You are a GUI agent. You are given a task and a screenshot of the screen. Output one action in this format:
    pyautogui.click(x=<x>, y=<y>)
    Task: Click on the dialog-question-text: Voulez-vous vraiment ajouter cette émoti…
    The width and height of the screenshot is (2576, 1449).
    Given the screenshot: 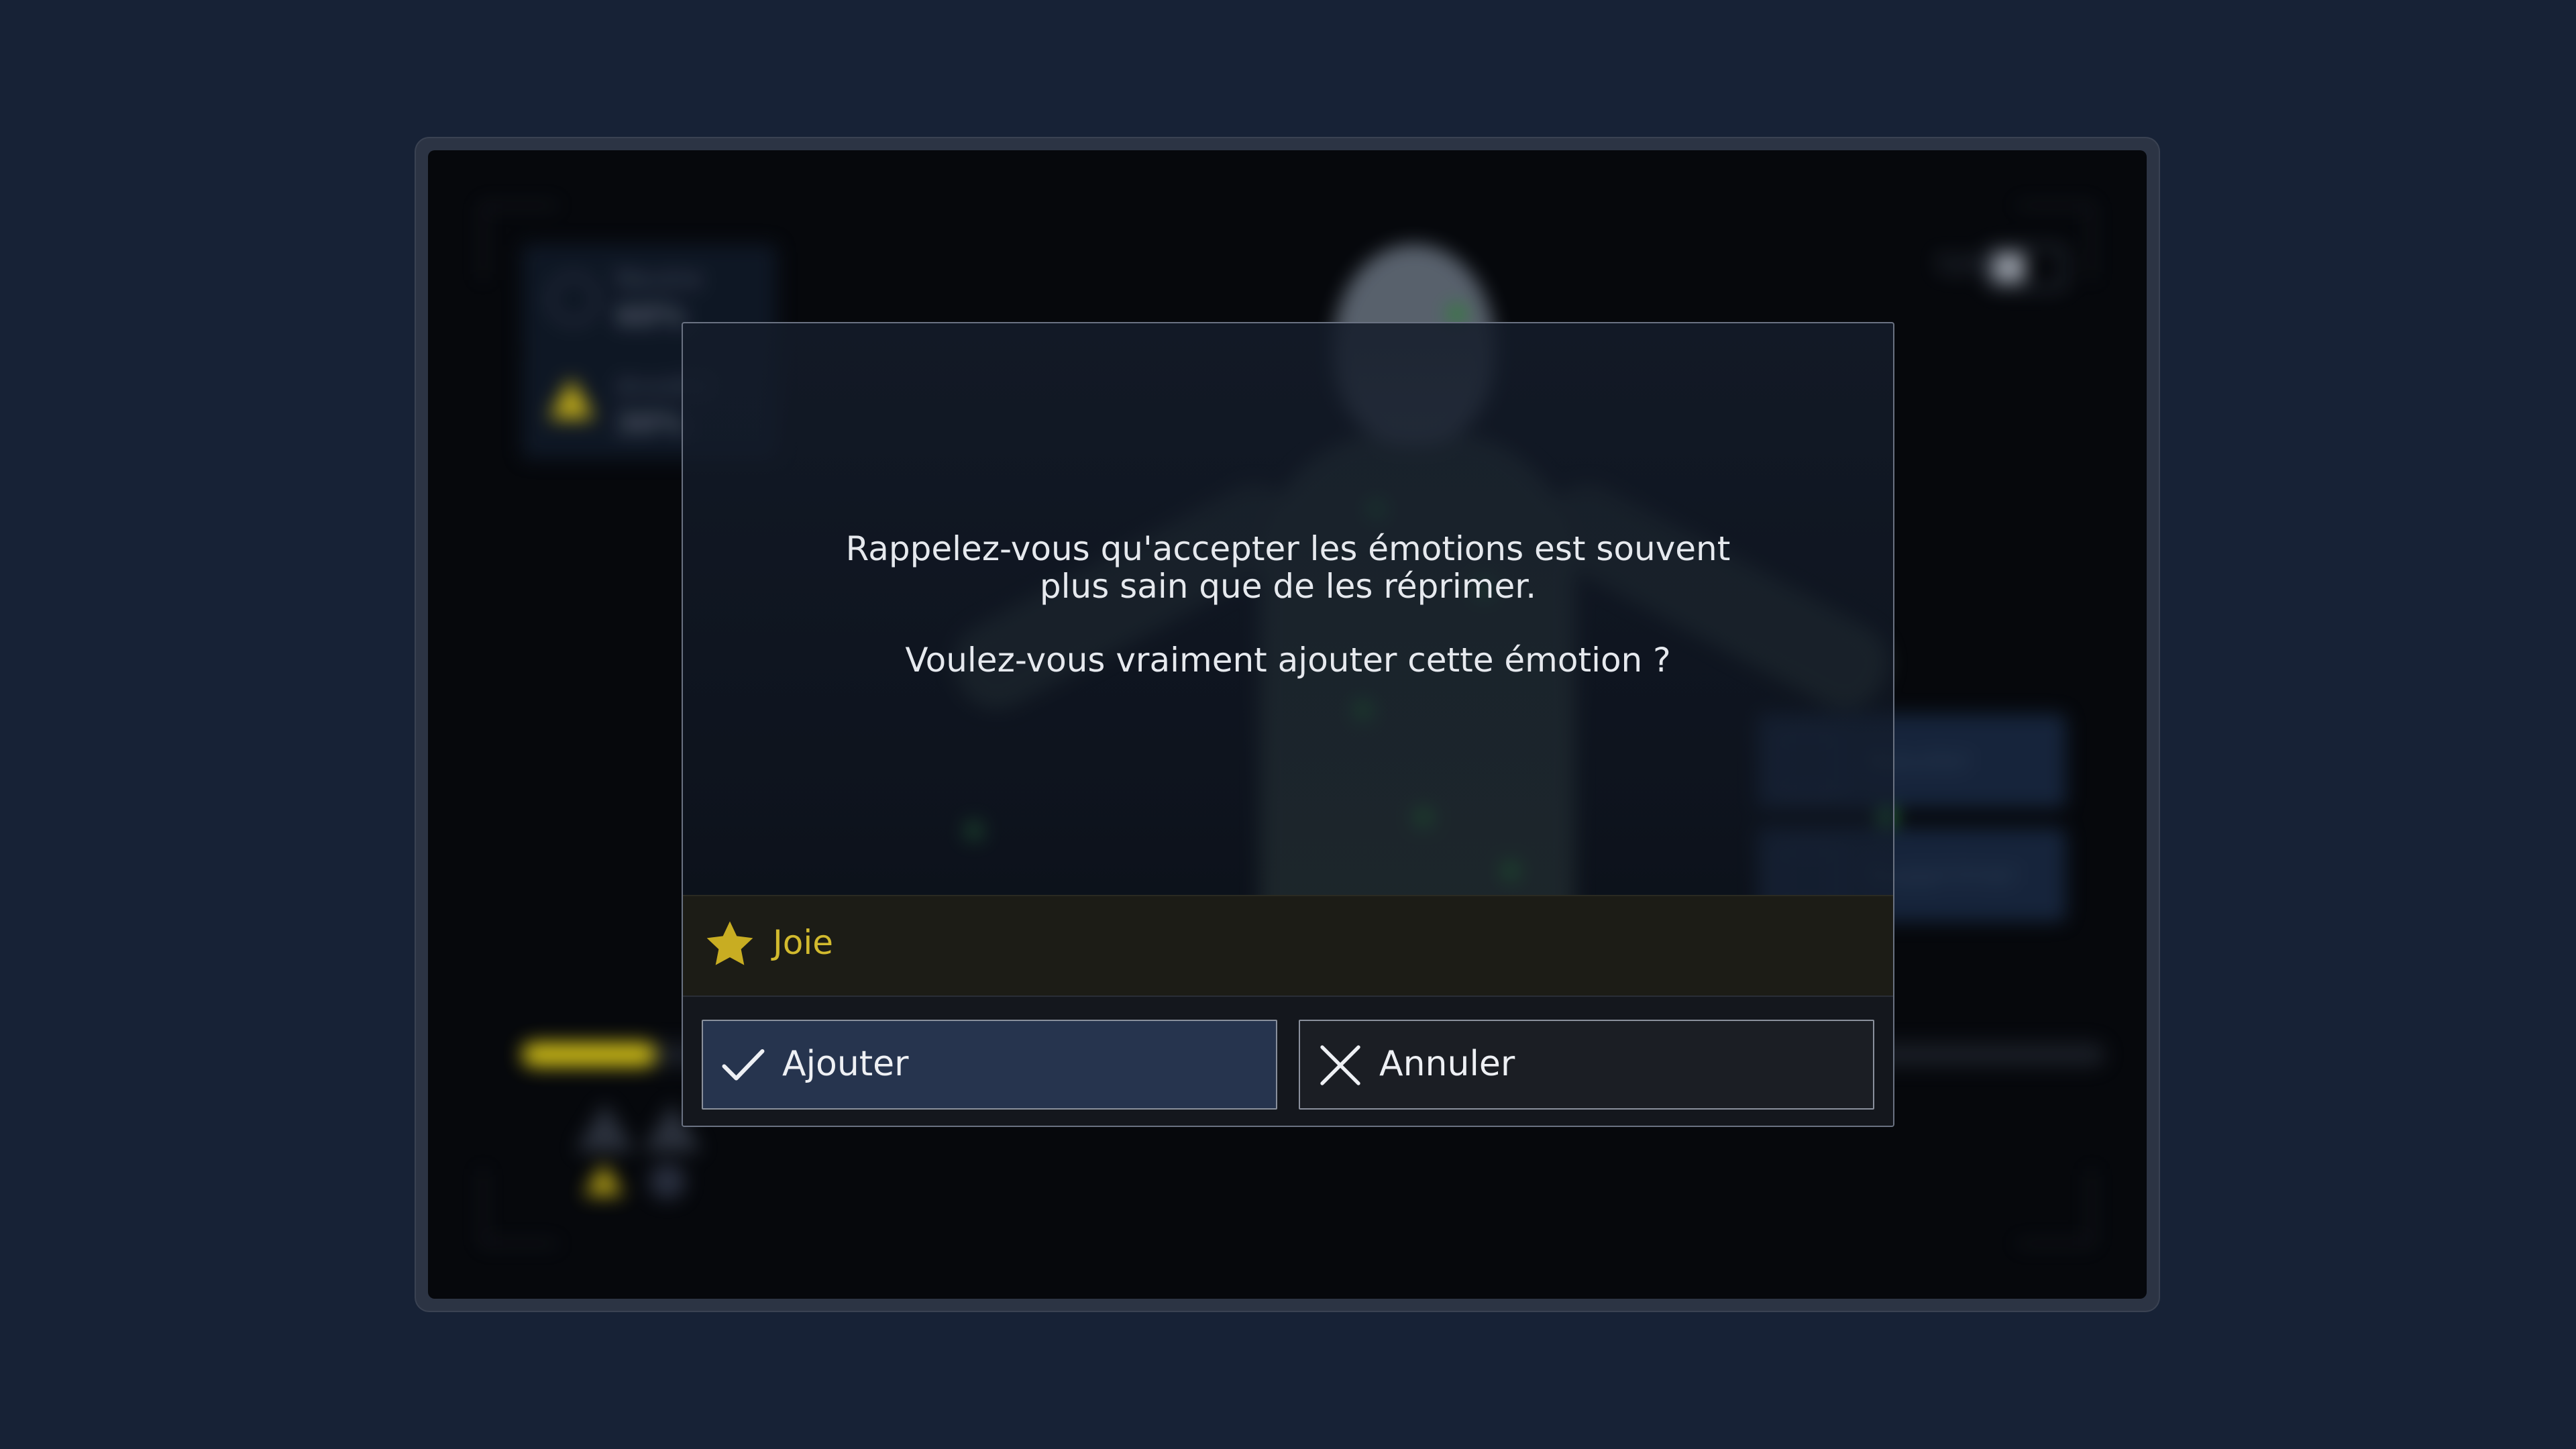 What is the action you would take?
    pyautogui.click(x=1288, y=660)
    